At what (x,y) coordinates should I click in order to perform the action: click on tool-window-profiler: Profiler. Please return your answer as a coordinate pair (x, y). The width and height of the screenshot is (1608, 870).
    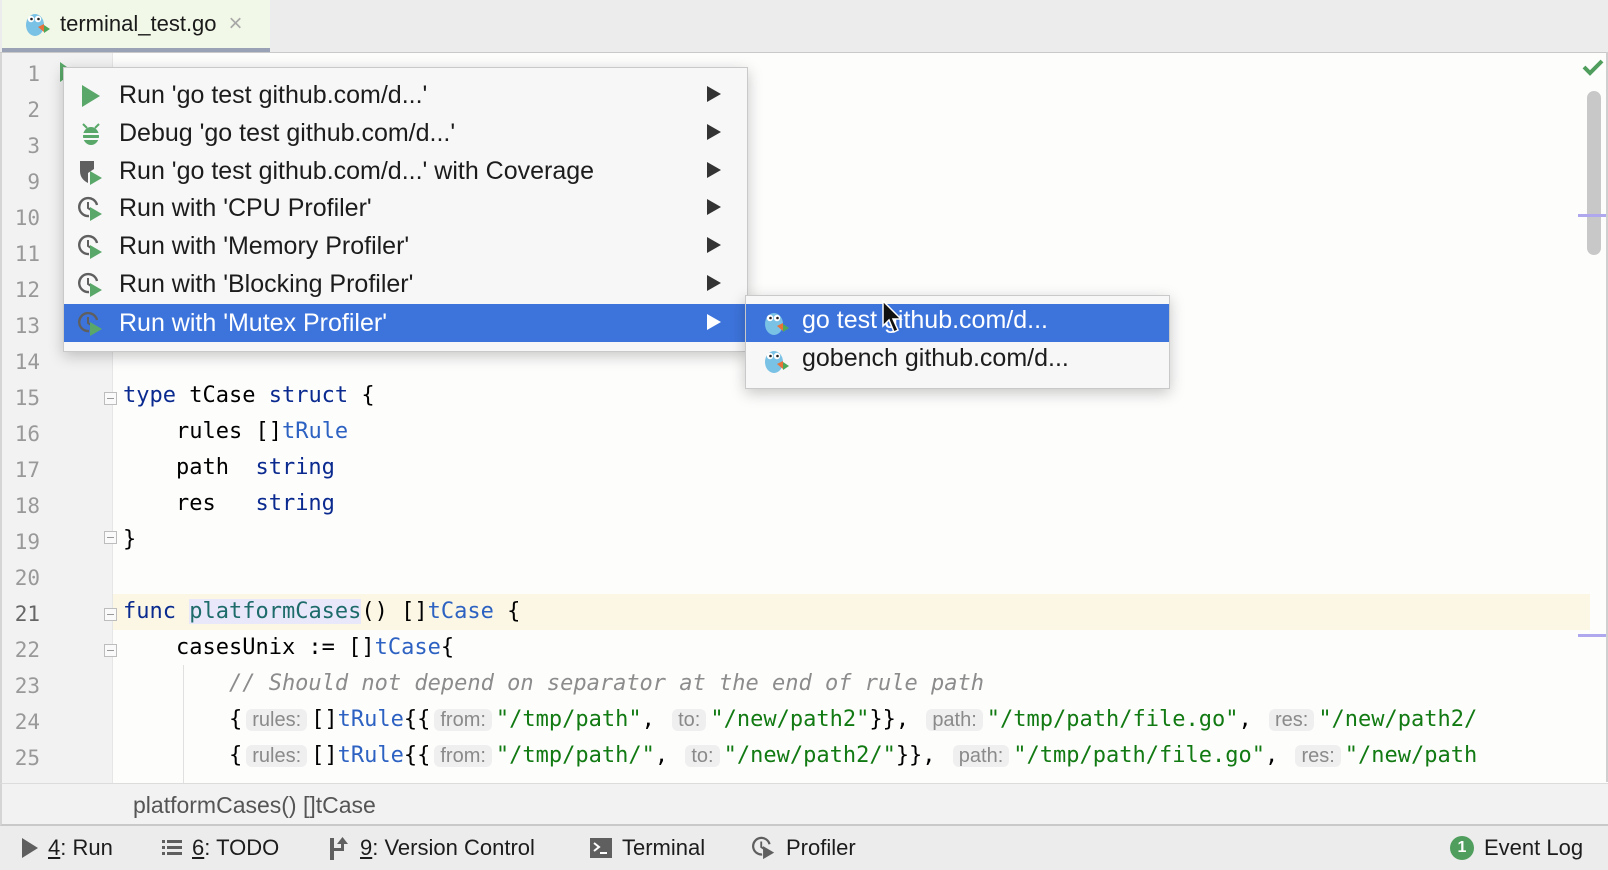
    Looking at the image, I should click on (804, 848).